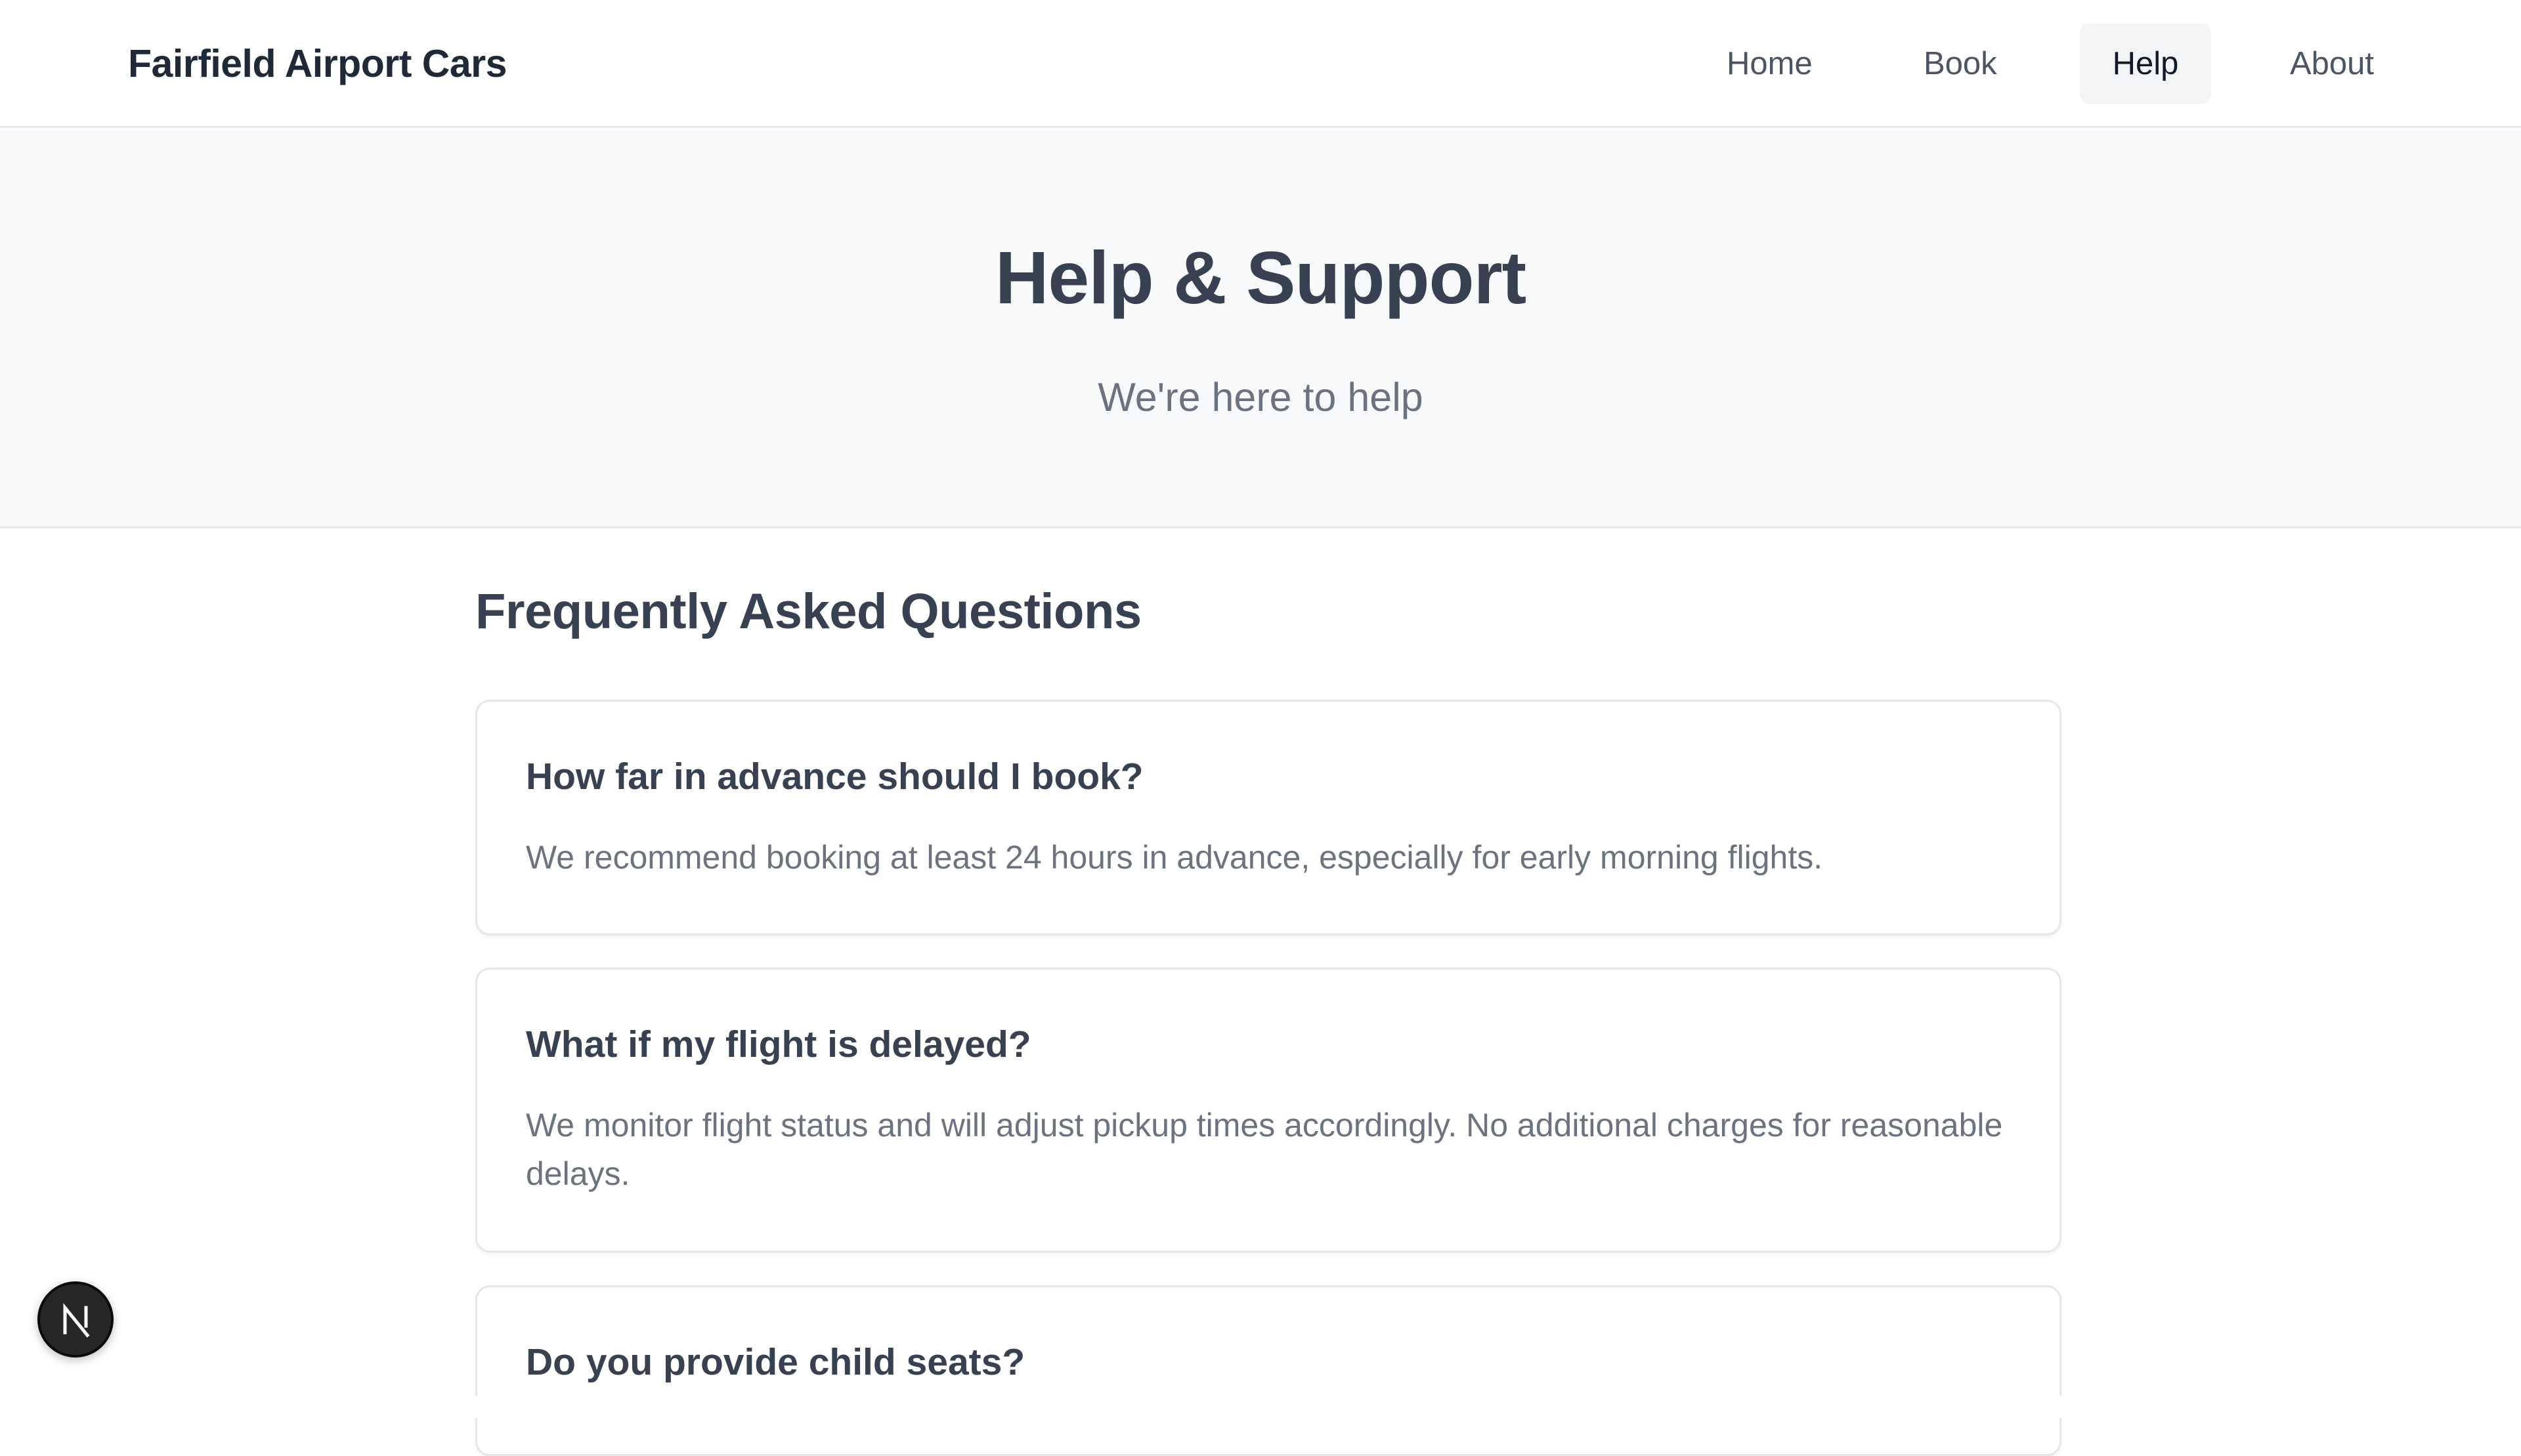 Image resolution: width=2521 pixels, height=1456 pixels. I want to click on nav-link-help: Help, so click(2145, 64).